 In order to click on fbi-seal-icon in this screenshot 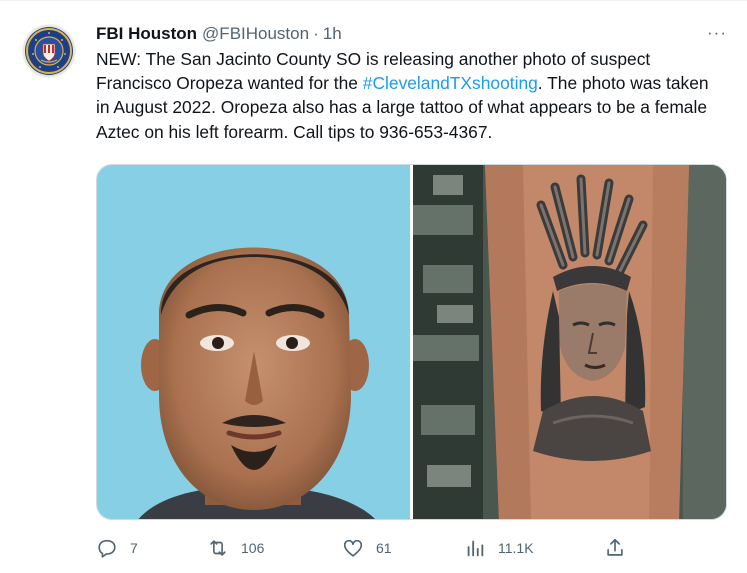, I will do `click(49, 51)`.